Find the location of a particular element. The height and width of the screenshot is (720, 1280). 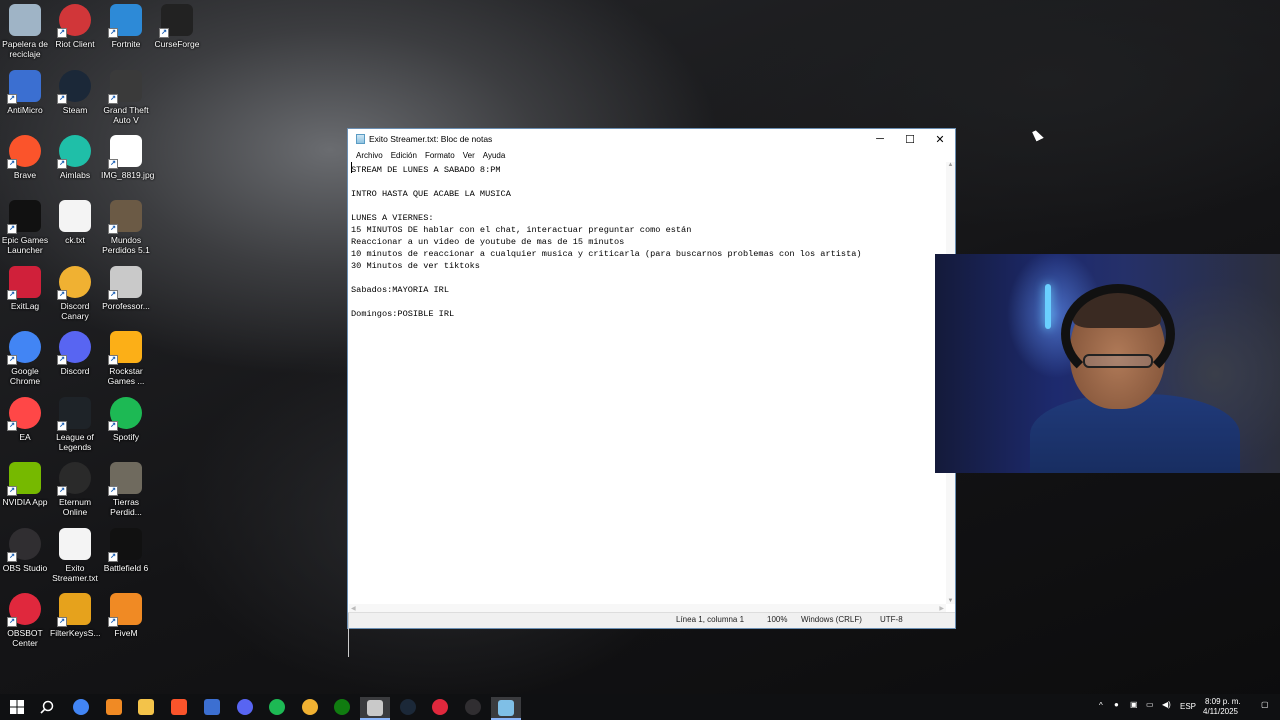

desktop-shortcut: ↗ Mundos Perdidos 5.1 is located at coordinates (126, 225).